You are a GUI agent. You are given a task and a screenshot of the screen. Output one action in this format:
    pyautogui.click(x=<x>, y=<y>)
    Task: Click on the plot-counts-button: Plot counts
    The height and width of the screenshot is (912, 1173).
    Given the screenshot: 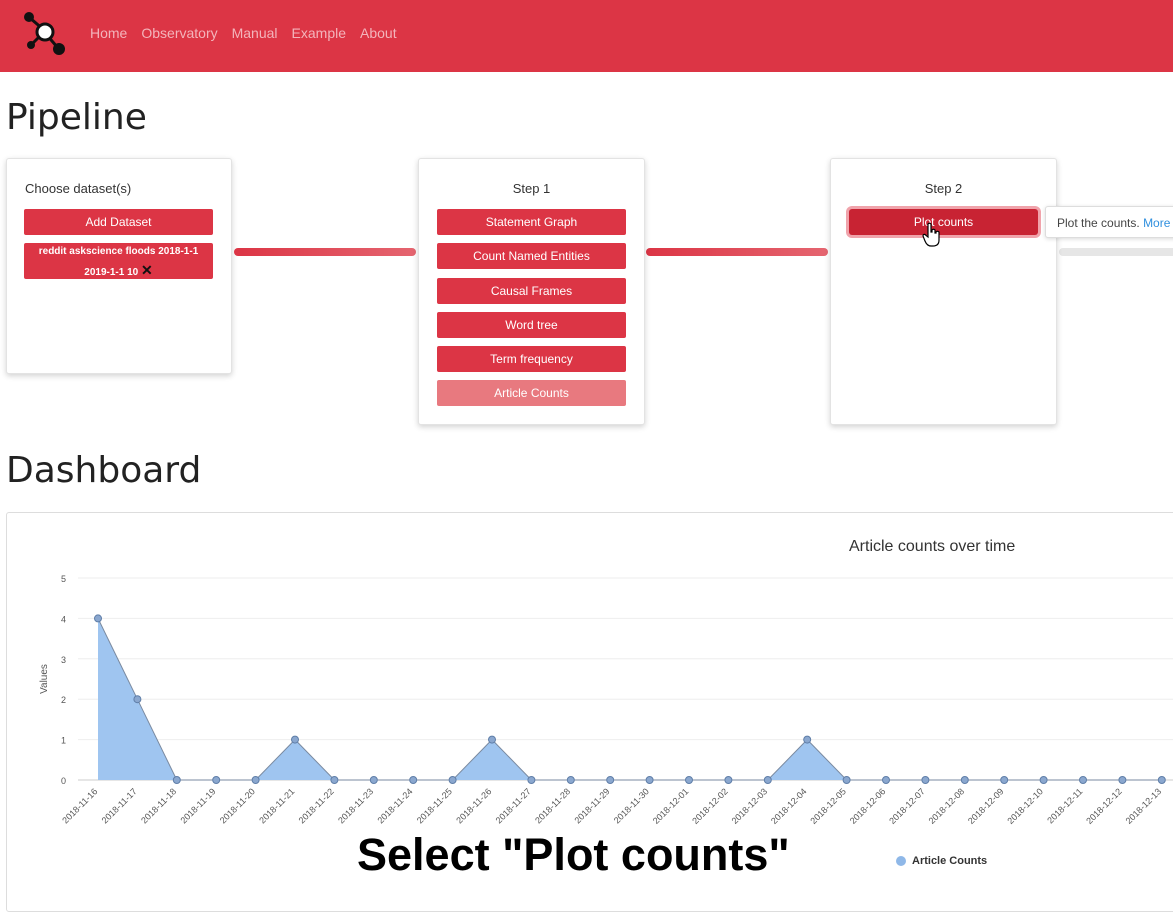 What is the action you would take?
    pyautogui.click(x=943, y=222)
    